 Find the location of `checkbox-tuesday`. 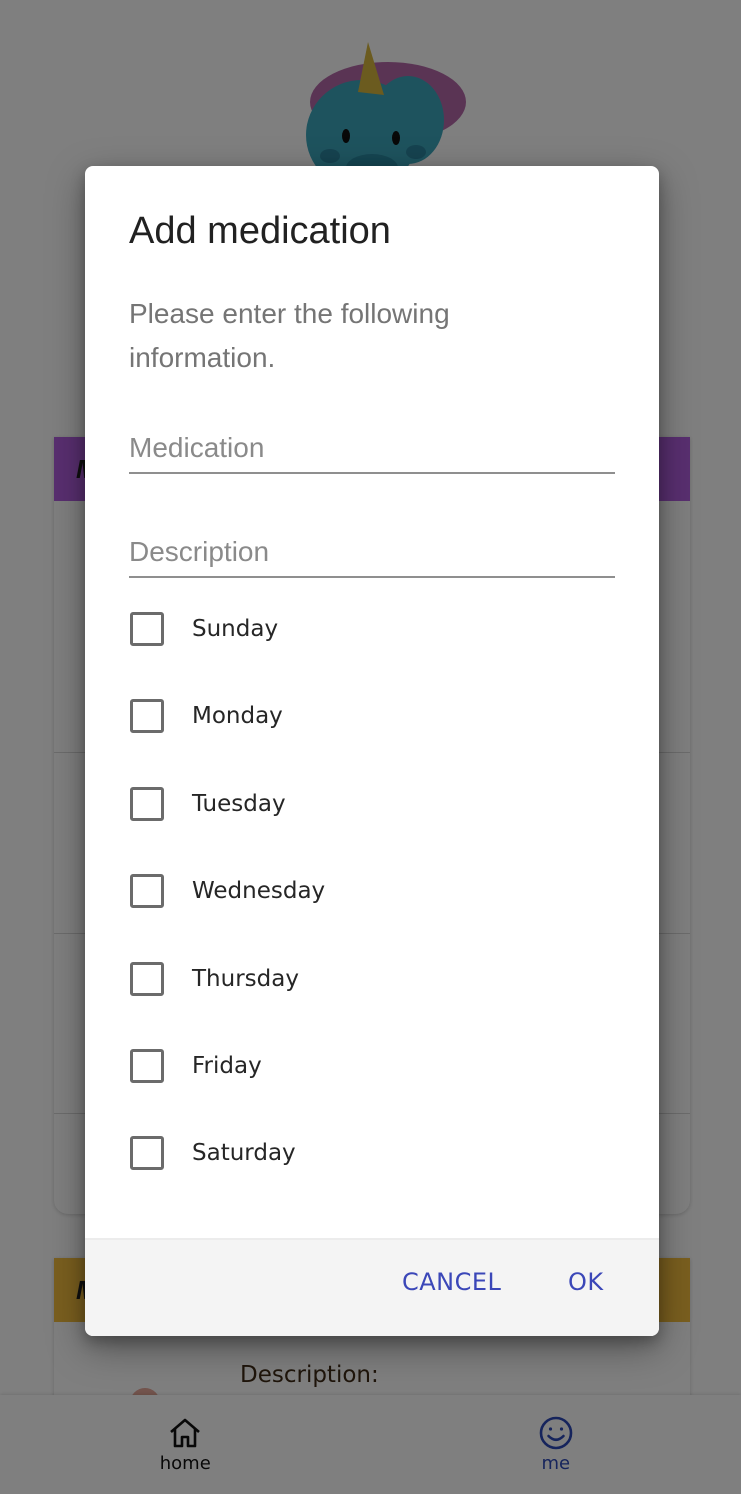

checkbox-tuesday is located at coordinates (147, 804).